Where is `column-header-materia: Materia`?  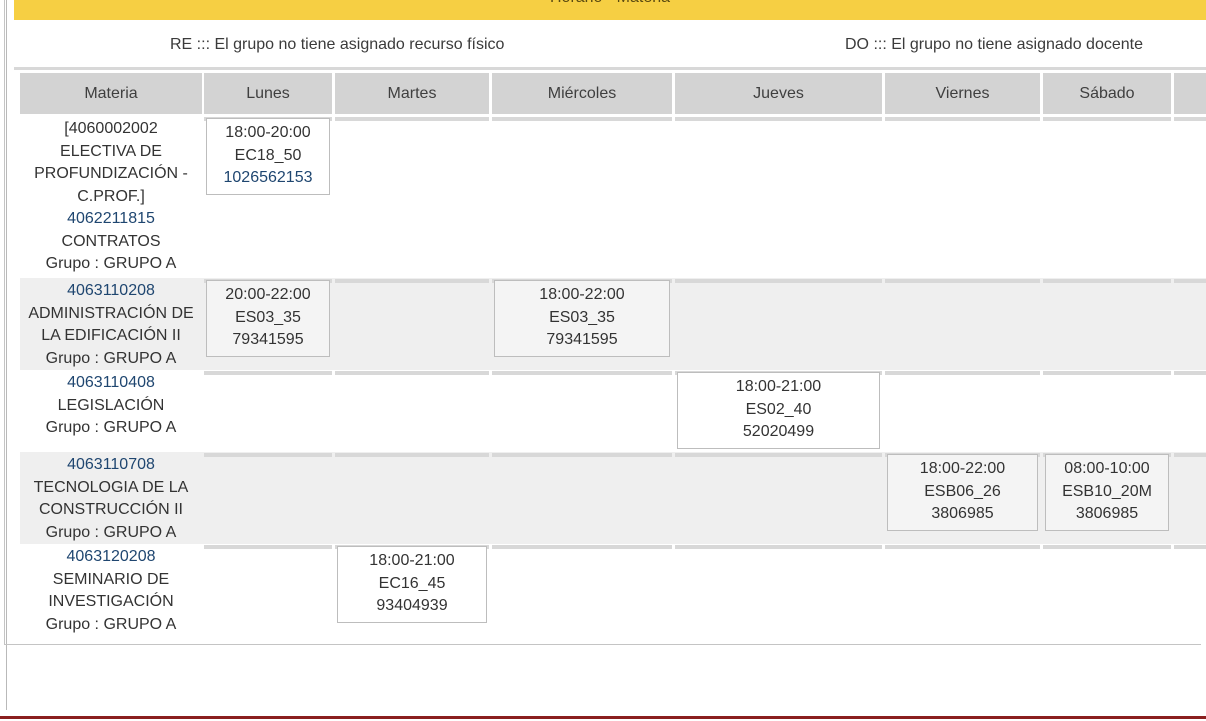 column-header-materia: Materia is located at coordinates (111, 93).